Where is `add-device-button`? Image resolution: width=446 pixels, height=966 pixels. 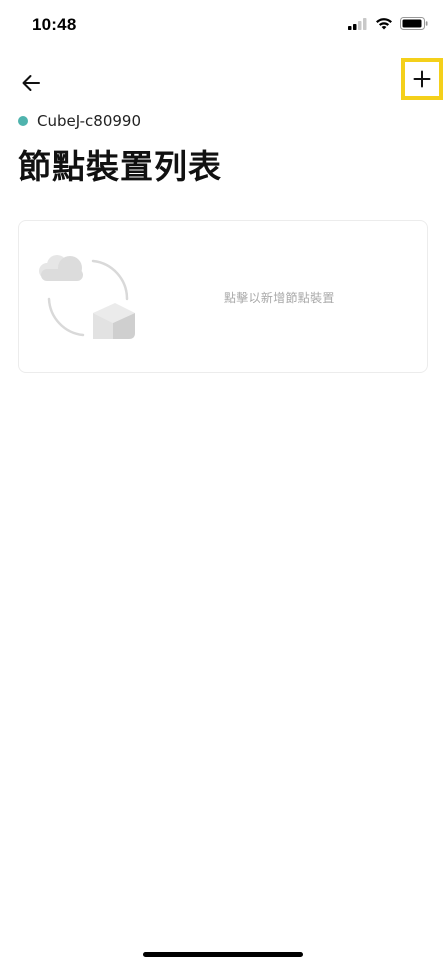
add-device-button is located at coordinates (422, 79).